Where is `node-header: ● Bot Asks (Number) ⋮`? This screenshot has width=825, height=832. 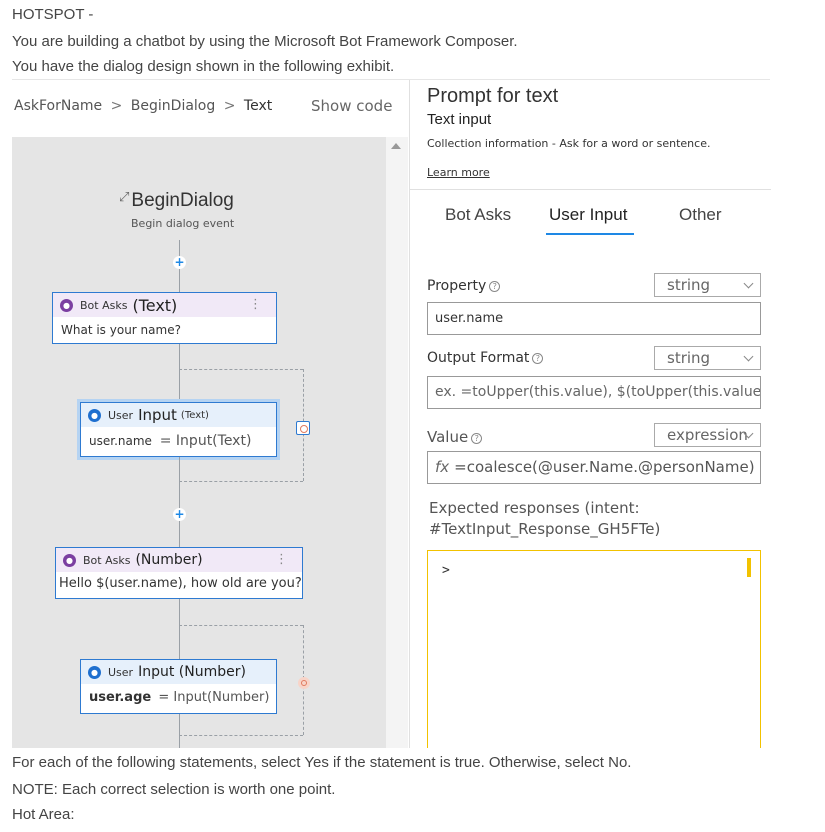 node-header: ● Bot Asks (Number) ⋮ is located at coordinates (179, 560).